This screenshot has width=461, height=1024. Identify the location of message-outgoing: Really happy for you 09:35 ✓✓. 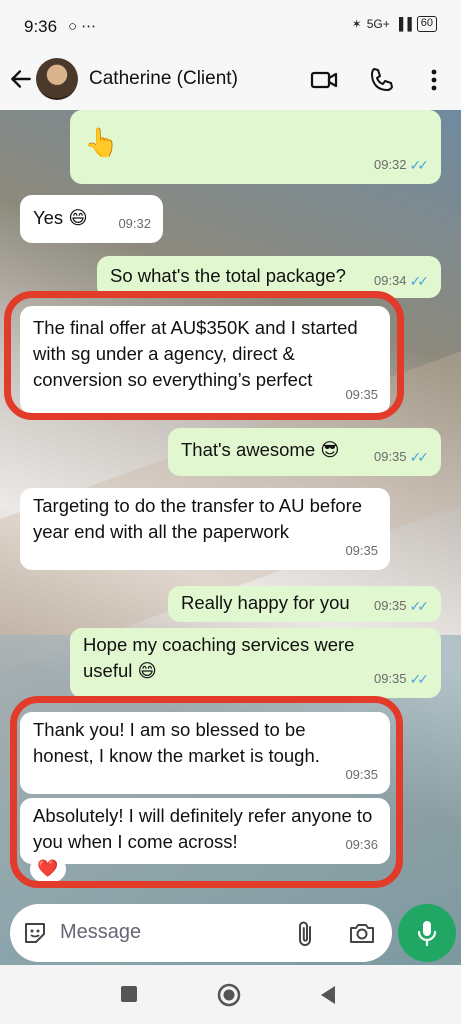
(304, 604).